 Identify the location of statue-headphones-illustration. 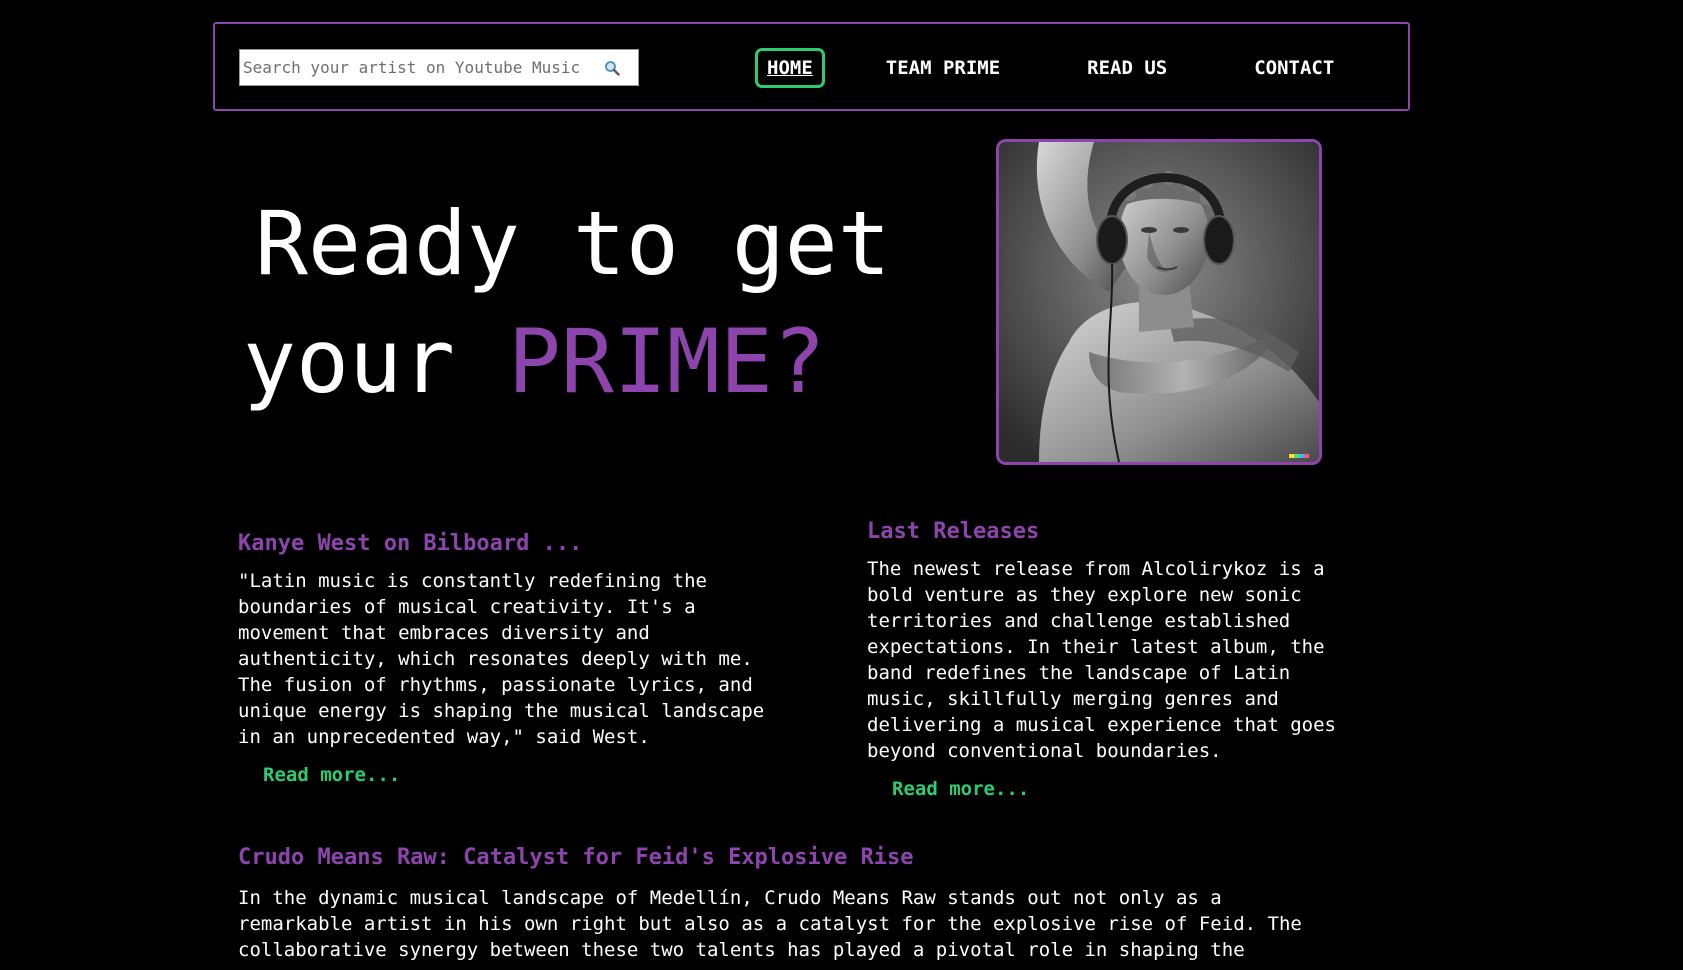
(1159, 302).